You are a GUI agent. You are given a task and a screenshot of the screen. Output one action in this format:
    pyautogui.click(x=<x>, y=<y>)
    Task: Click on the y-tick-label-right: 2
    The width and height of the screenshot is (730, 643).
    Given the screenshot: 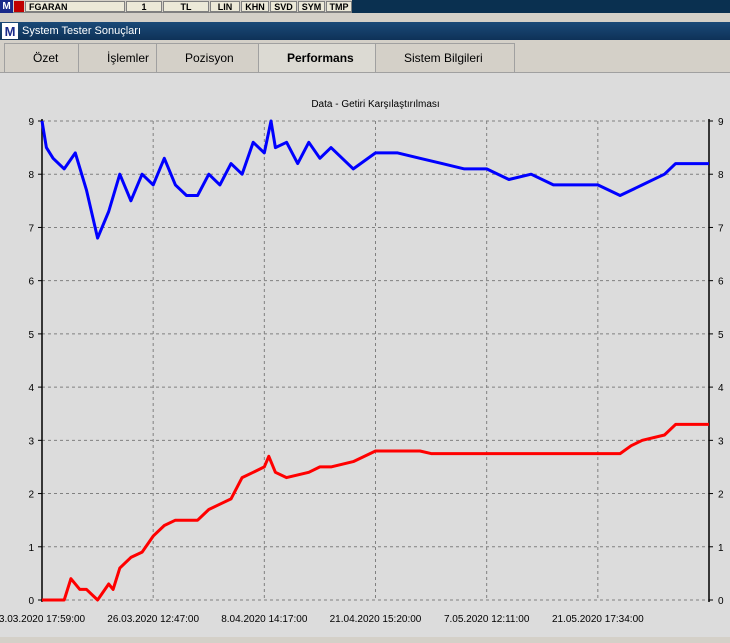 What is the action you would take?
    pyautogui.click(x=721, y=495)
    